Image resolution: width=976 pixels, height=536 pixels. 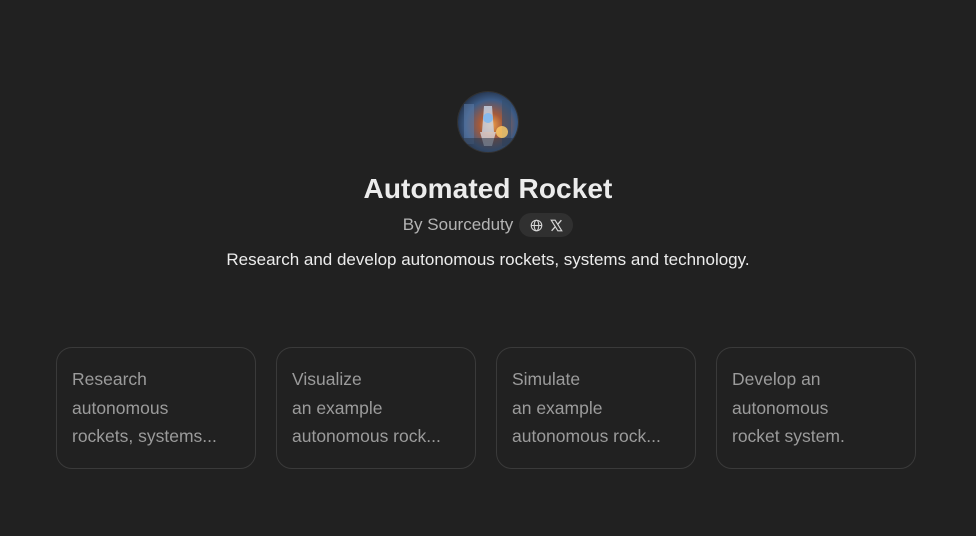 I want to click on author-row: By Sourceduty, so click(x=488, y=225).